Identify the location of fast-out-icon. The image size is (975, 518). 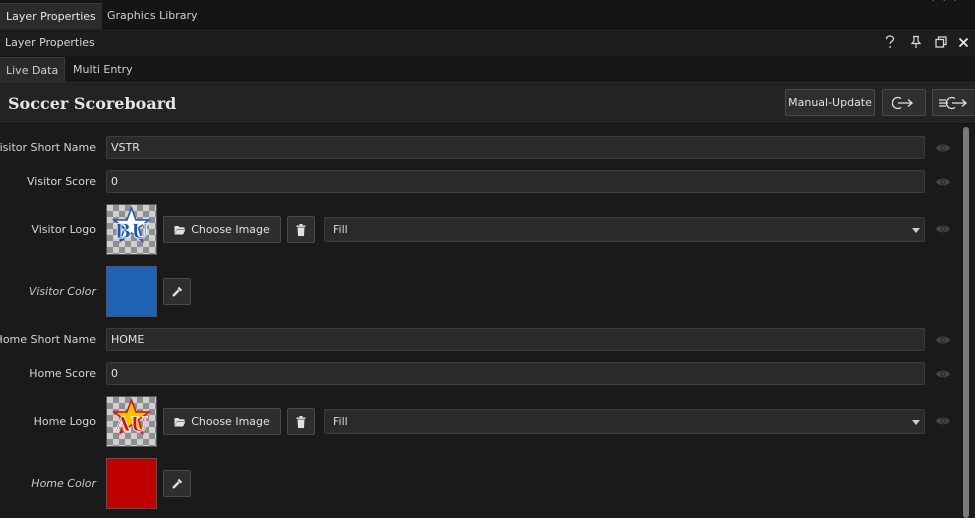
(953, 102).